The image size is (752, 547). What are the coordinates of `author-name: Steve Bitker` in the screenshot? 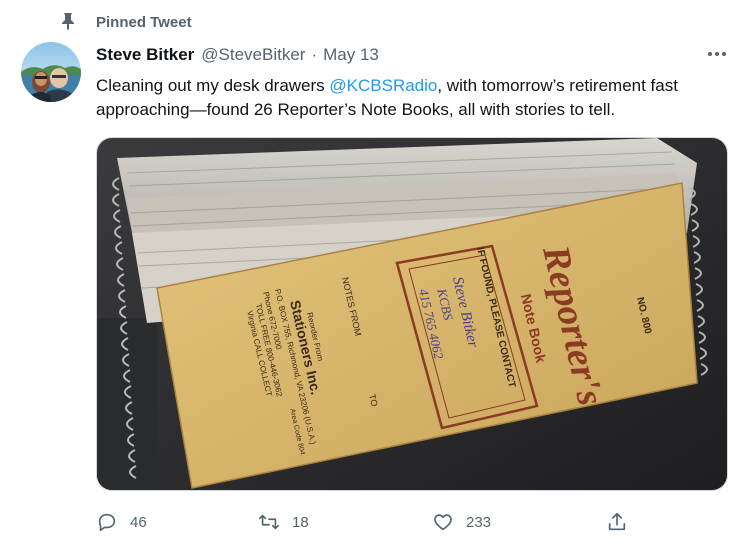 It's located at (145, 55).